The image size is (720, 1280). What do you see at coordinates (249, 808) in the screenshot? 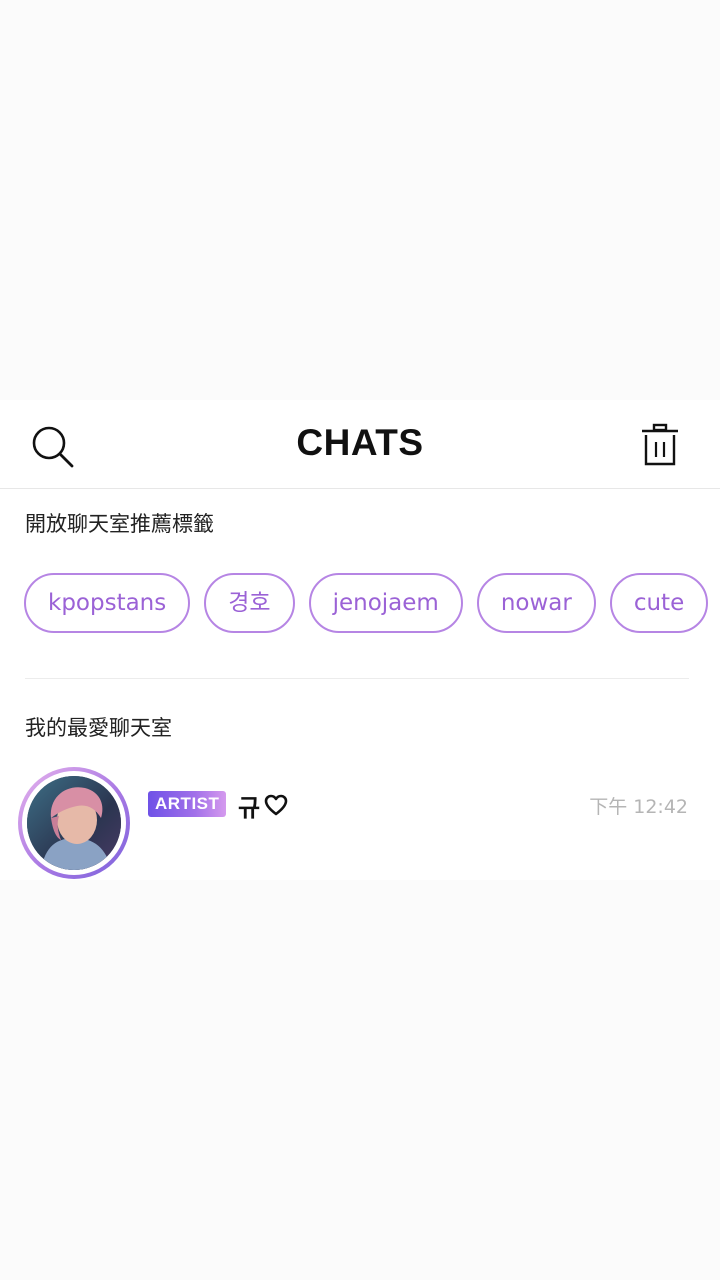
I see `chat-name: 규` at bounding box center [249, 808].